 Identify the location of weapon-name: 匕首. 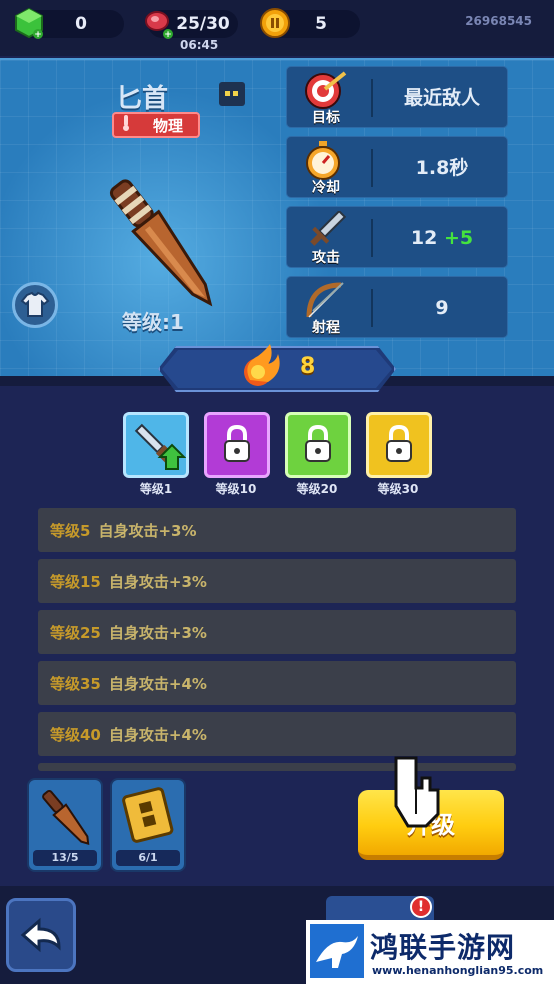
(142, 99).